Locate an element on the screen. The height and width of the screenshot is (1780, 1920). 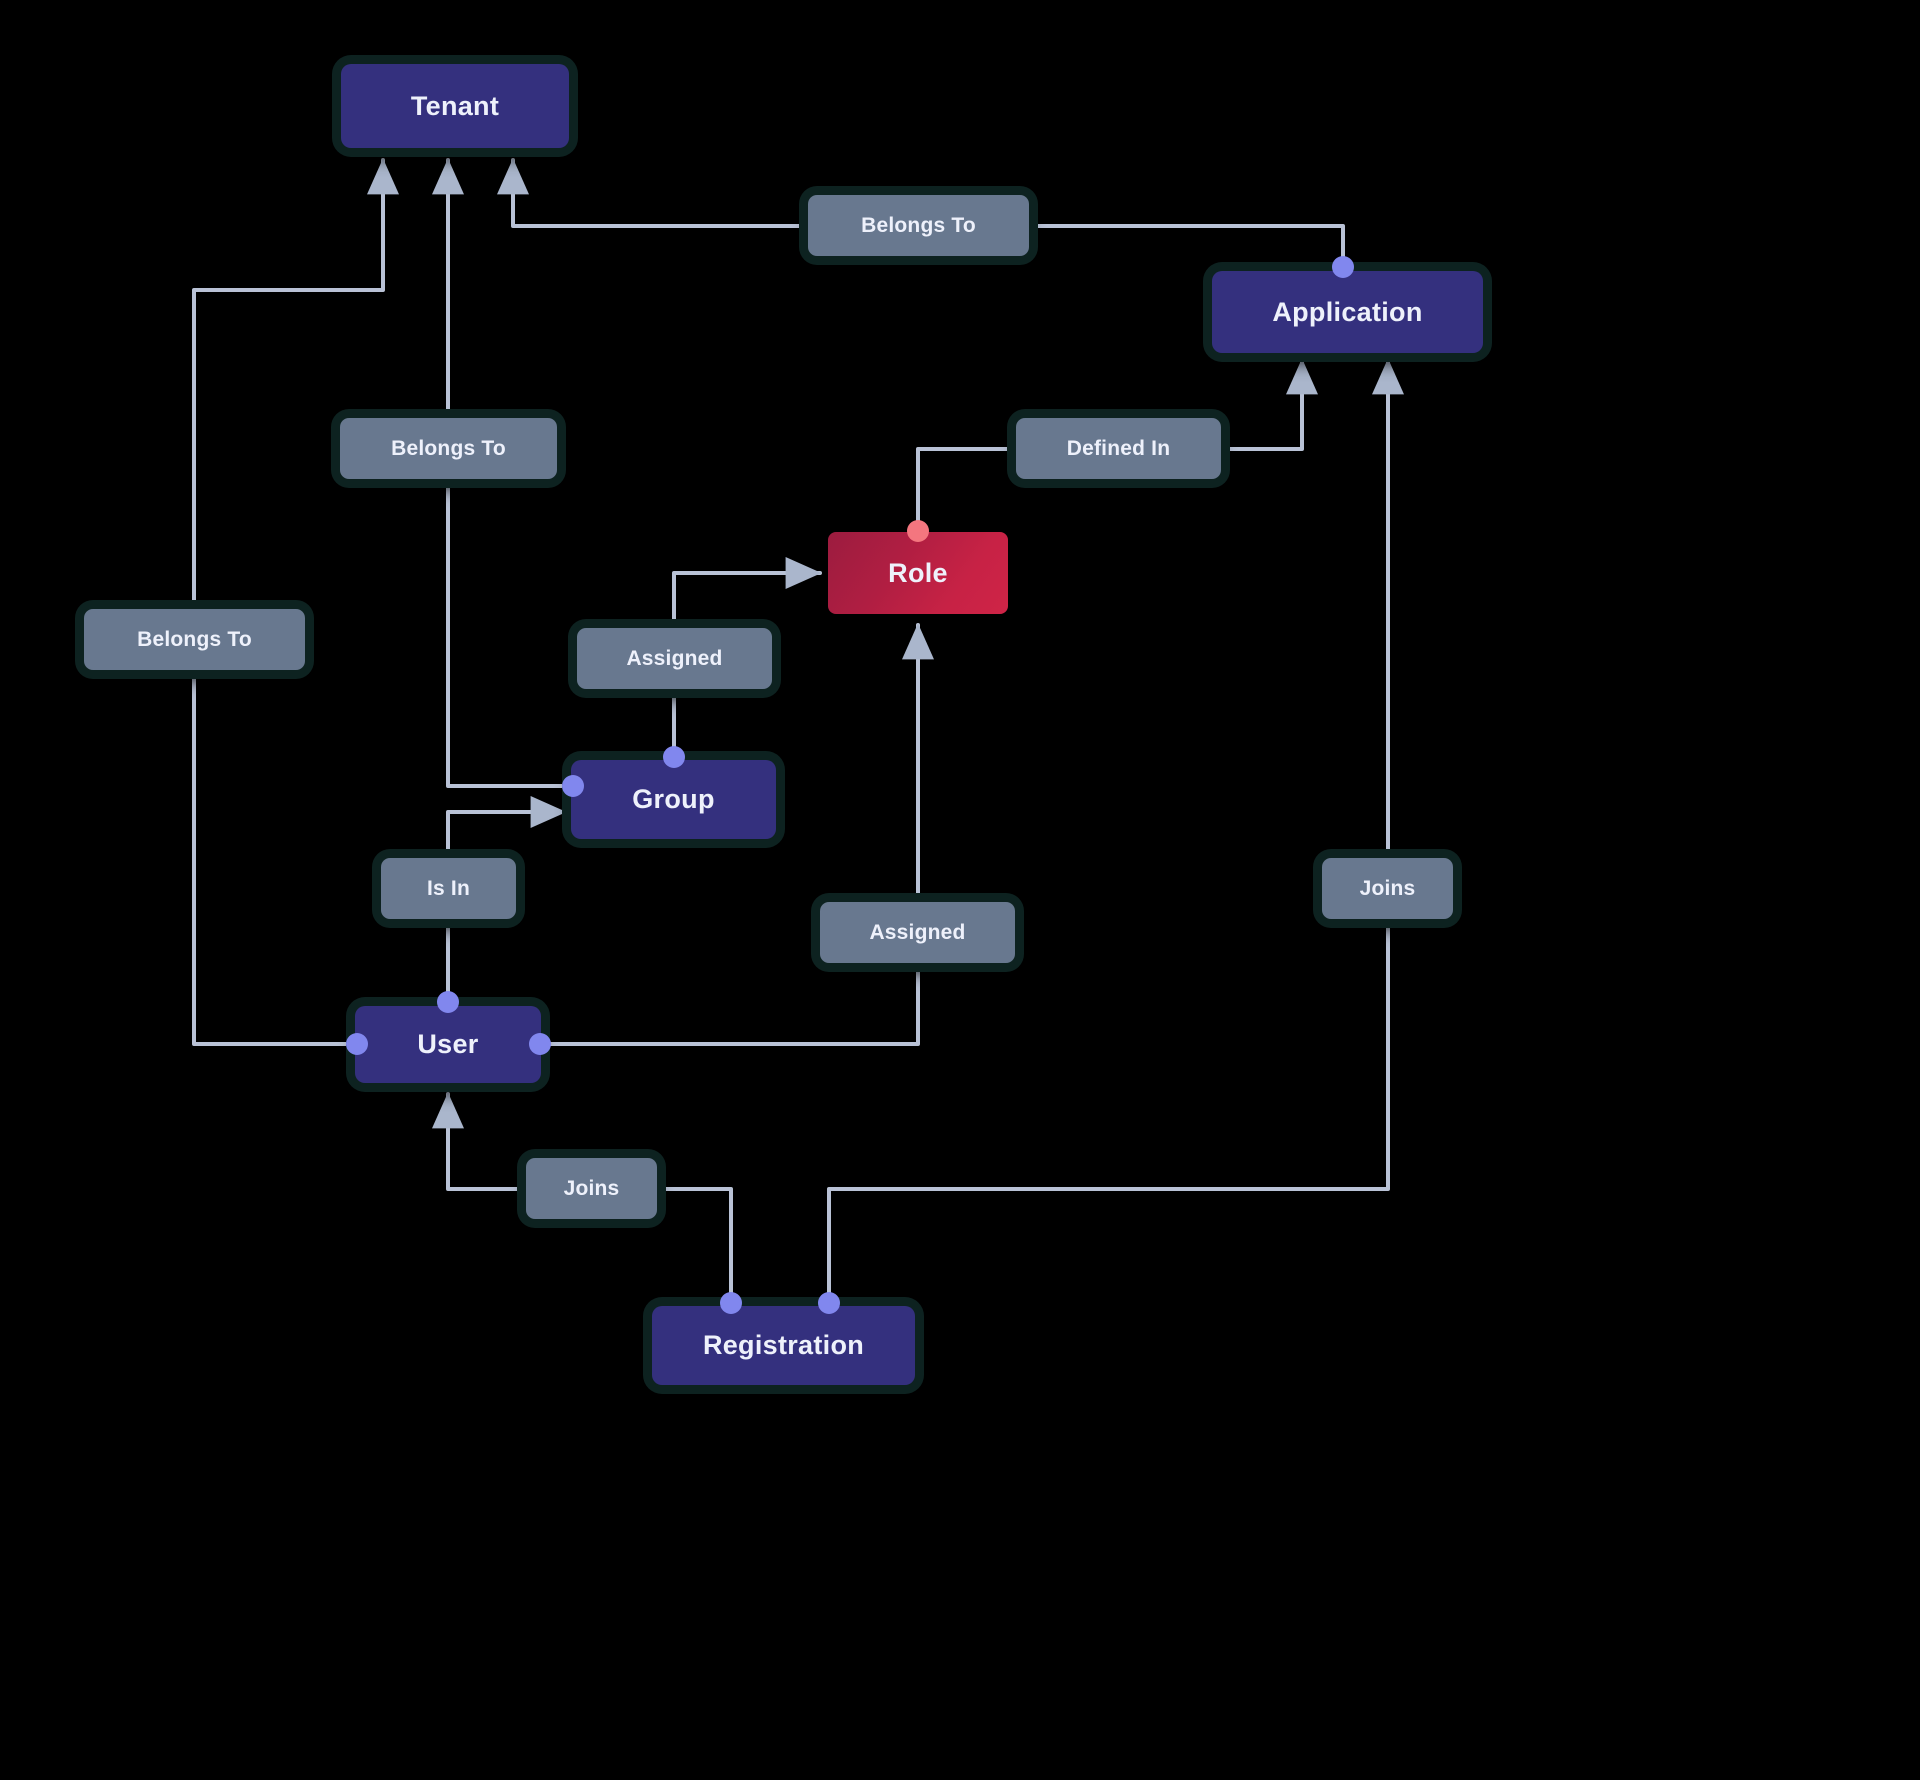
entity-node-label: User is located at coordinates (448, 1044).